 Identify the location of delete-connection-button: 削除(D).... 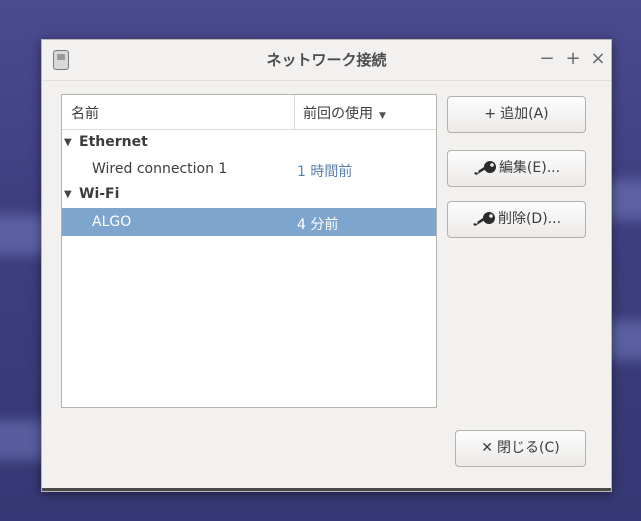
(516, 219).